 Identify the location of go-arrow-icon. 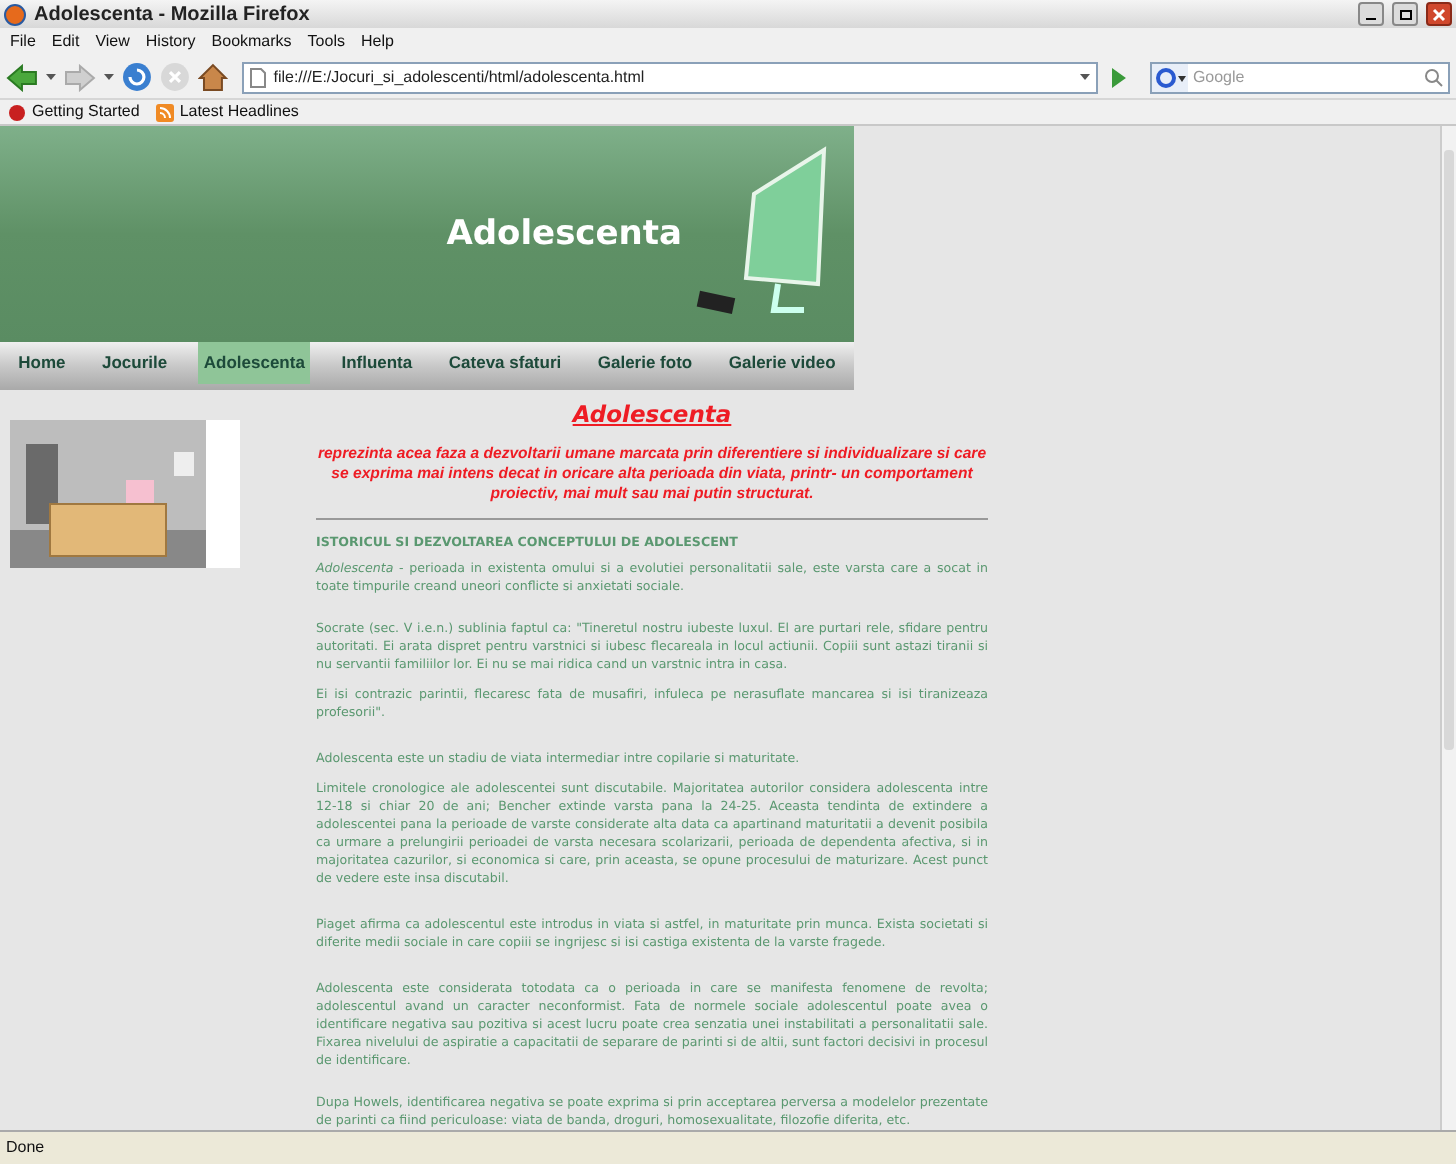
(1118, 77).